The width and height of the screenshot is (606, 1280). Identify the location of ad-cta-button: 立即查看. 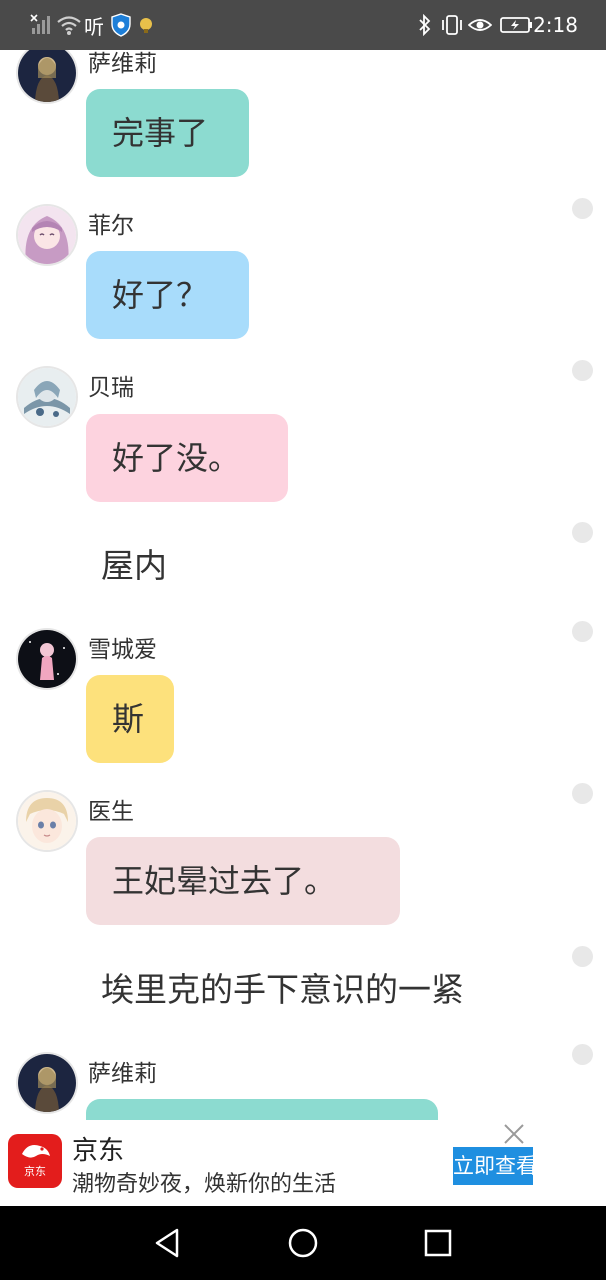
(493, 1166).